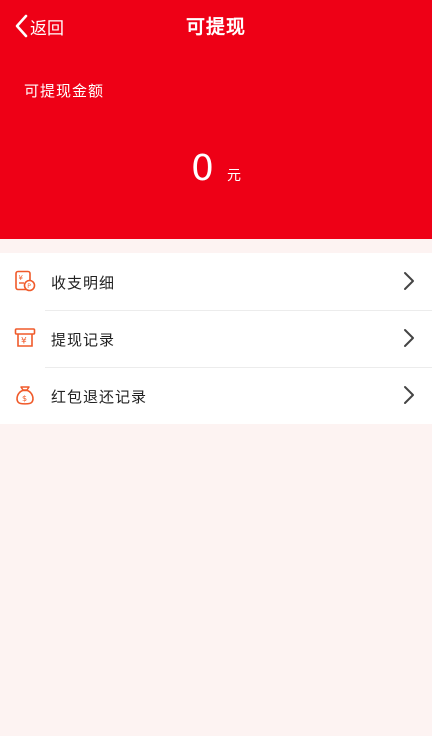 The image size is (432, 736). I want to click on menu-item-red-packet-refunds: $ 红包退还记录, so click(216, 395).